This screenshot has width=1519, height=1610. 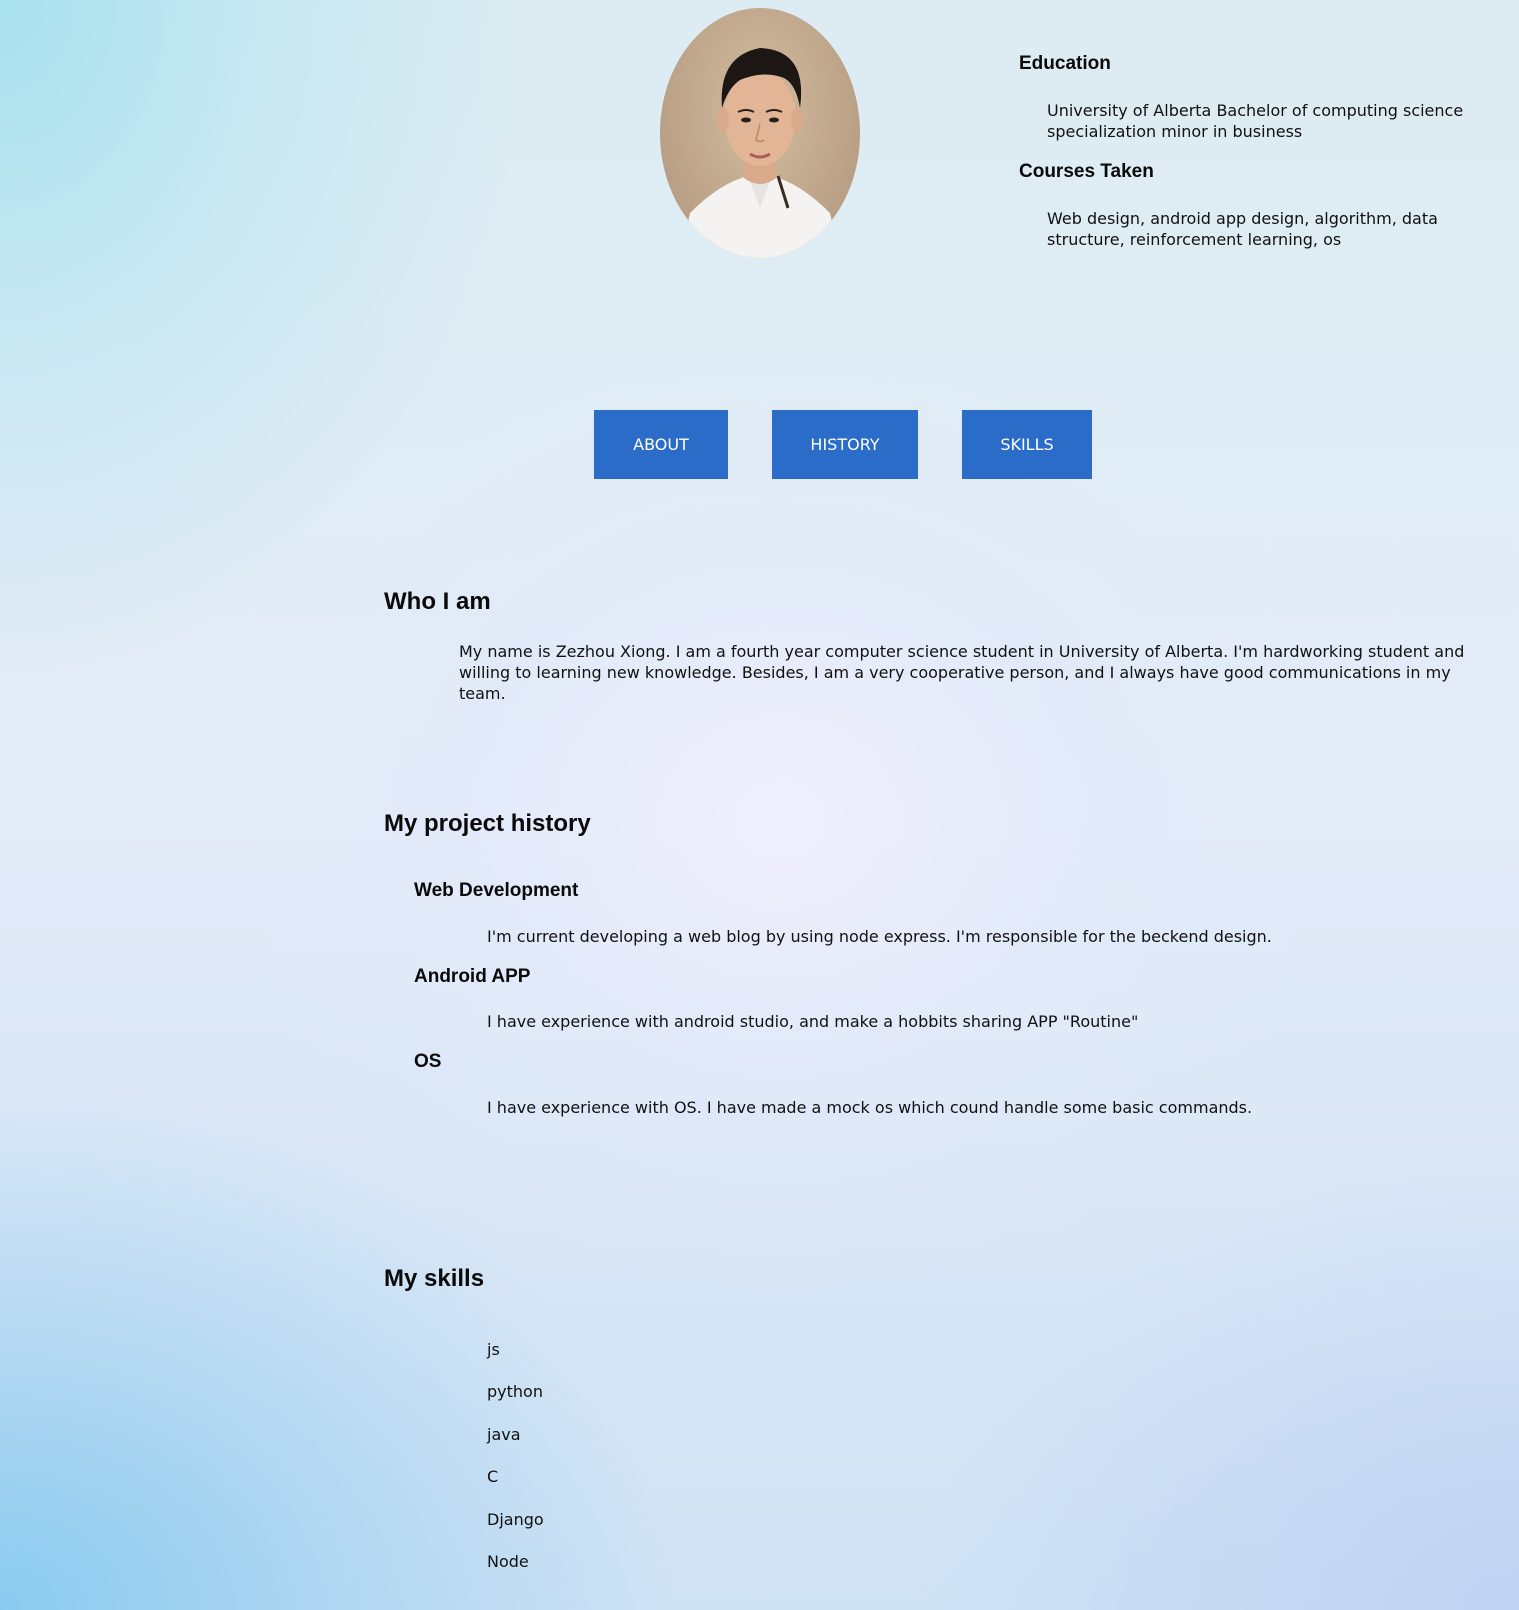 What do you see at coordinates (508, 1561) in the screenshot?
I see `skill-item: Node` at bounding box center [508, 1561].